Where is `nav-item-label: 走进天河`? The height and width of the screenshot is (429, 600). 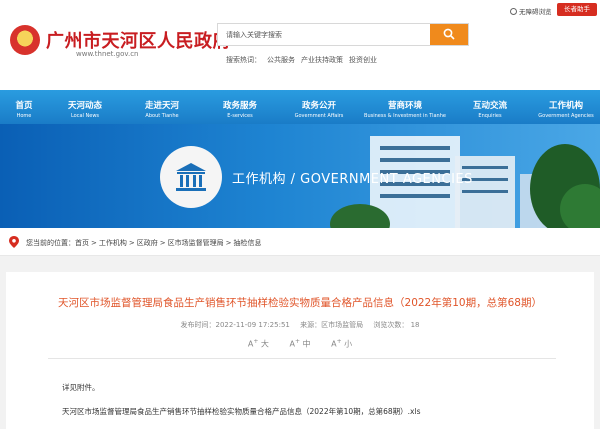
nav-item-label: 走进天河 is located at coordinates (161, 106).